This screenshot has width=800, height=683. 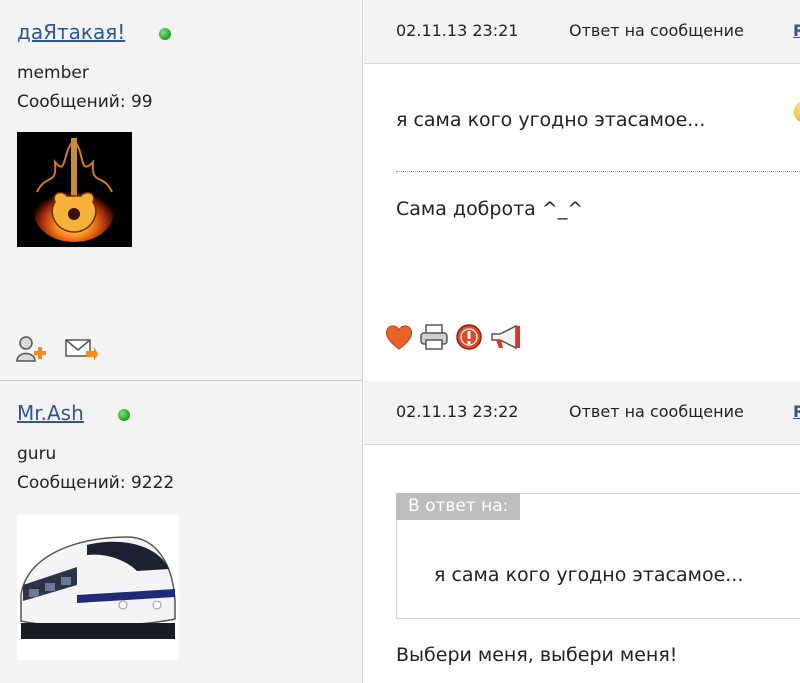 I want to click on author-rank: guru, so click(x=37, y=454).